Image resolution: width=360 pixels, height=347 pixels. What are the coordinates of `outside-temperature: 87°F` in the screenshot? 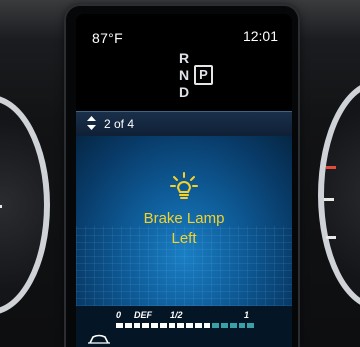 It's located at (107, 38).